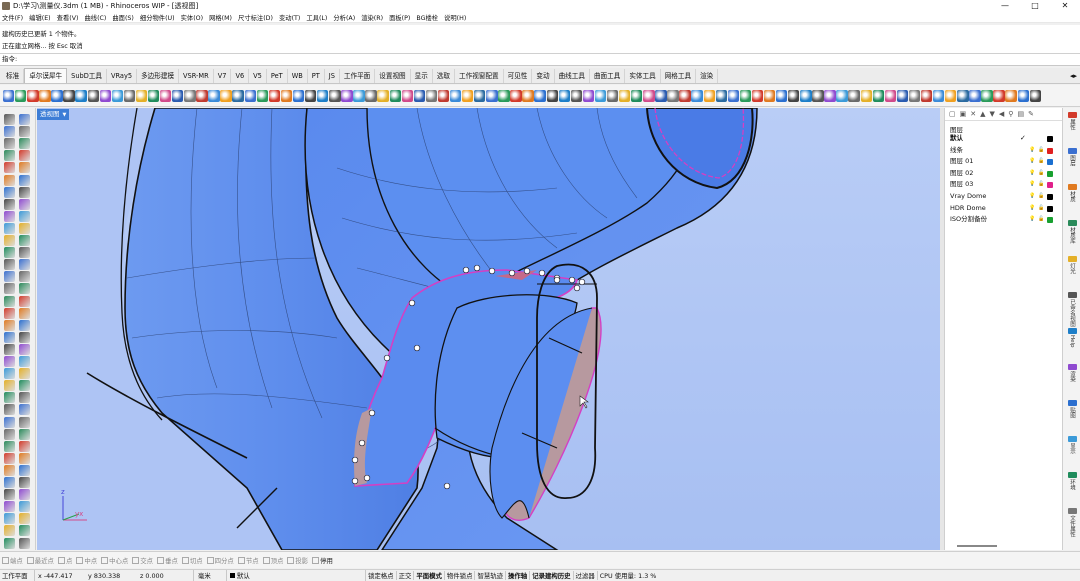 Image resolution: width=1080 pixels, height=581 pixels. Describe the element at coordinates (46, 75) in the screenshot. I see `toolbar-tab: 卓尔谟犀牛` at that location.